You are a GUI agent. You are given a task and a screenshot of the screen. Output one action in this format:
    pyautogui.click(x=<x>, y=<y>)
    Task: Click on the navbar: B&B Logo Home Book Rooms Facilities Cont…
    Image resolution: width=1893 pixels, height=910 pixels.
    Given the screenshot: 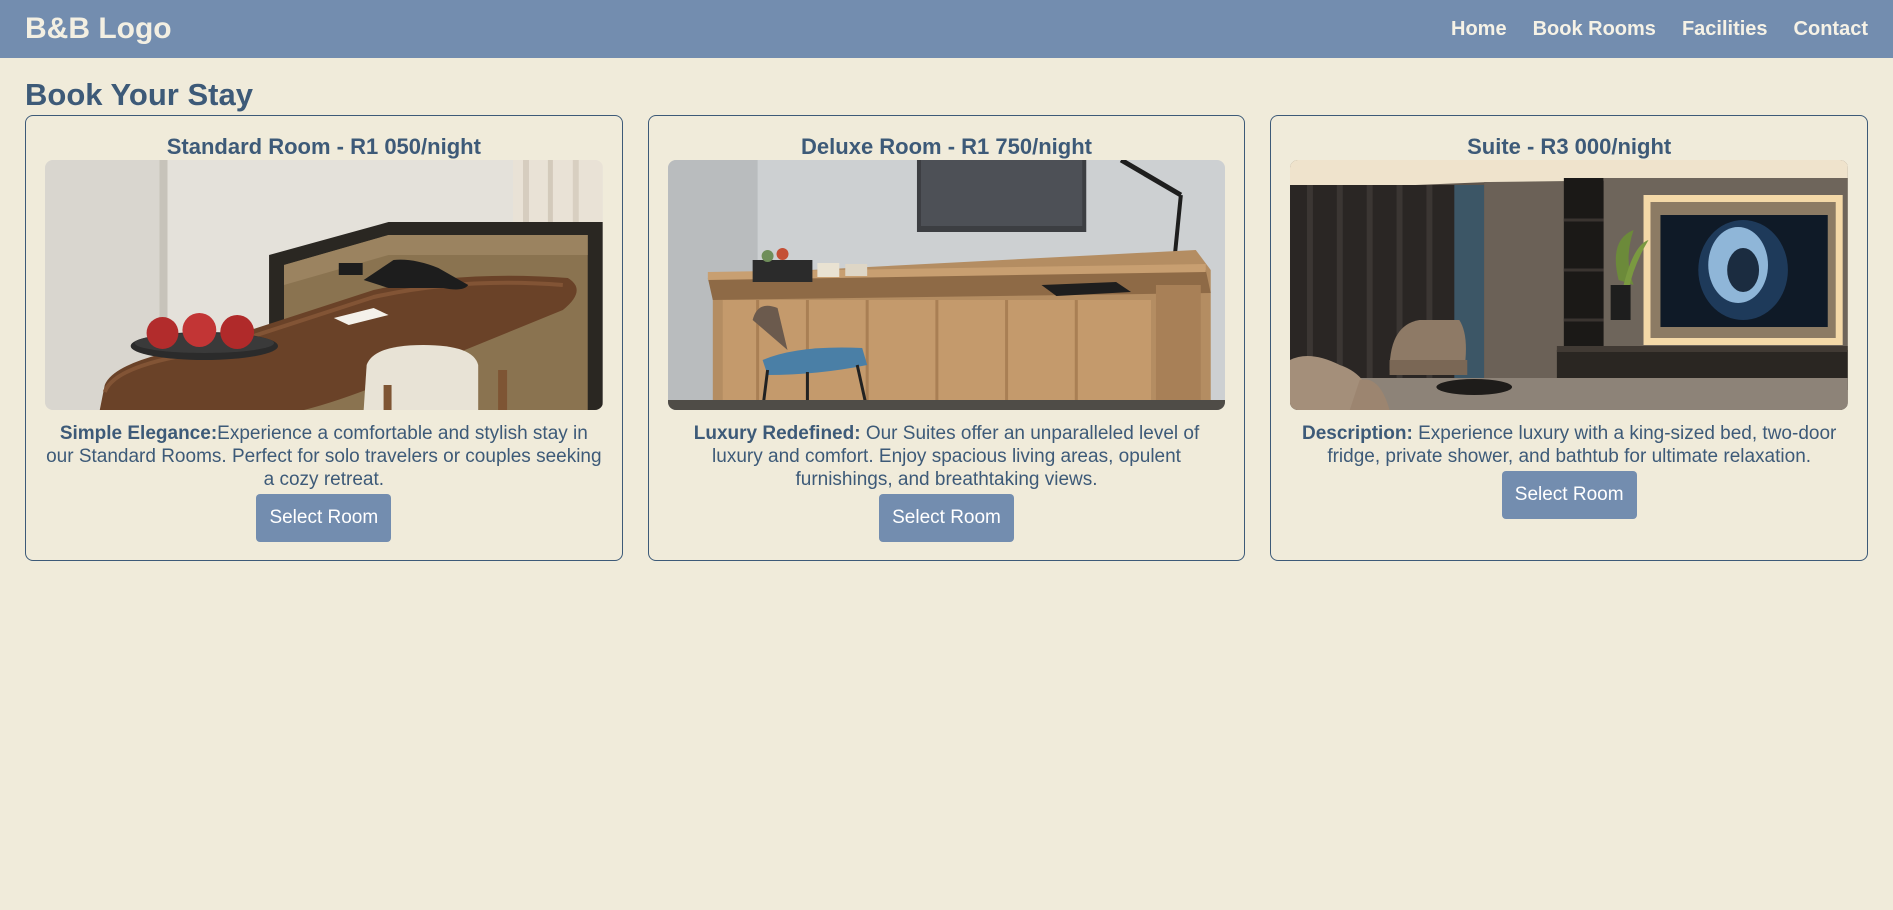 What is the action you would take?
    pyautogui.click(x=946, y=29)
    